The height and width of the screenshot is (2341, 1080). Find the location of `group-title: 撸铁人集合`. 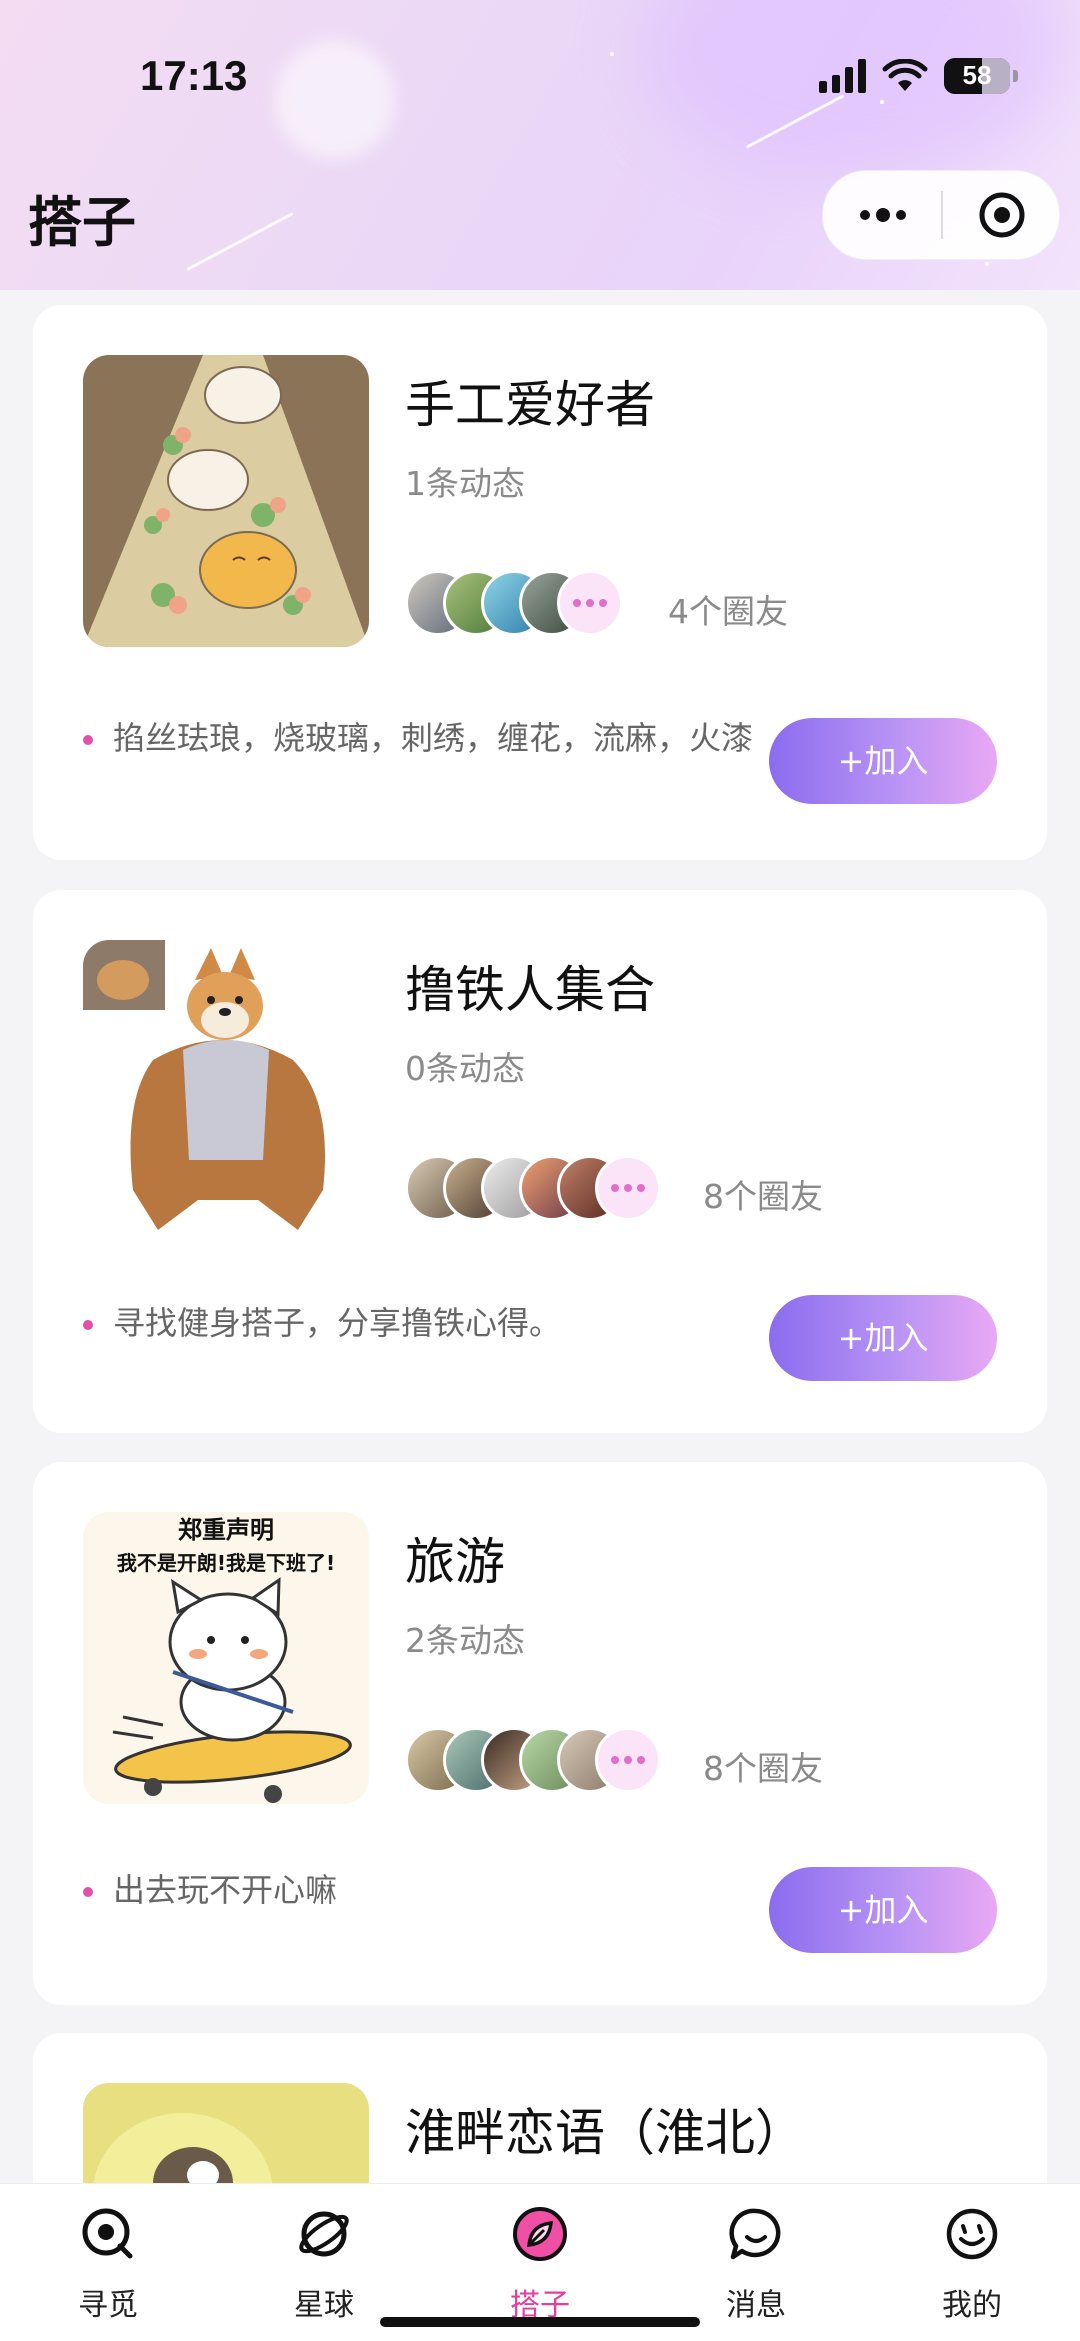

group-title: 撸铁人集合 is located at coordinates (530, 990).